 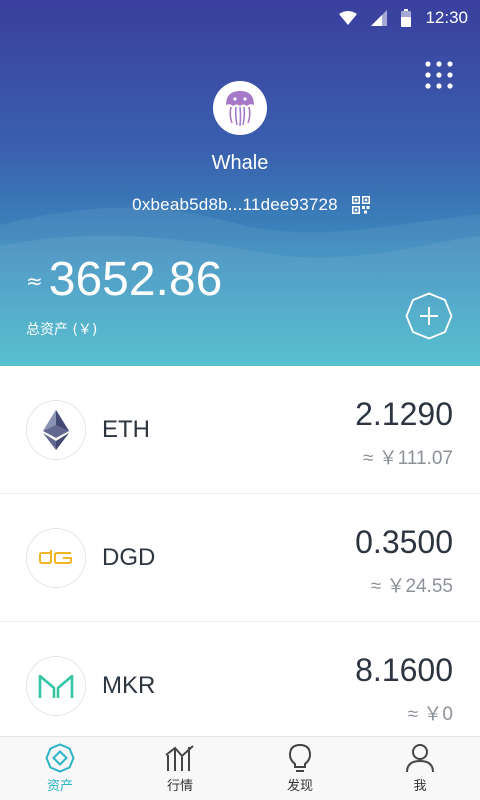 What do you see at coordinates (299, 786) in the screenshot?
I see `nav-label: 发现` at bounding box center [299, 786].